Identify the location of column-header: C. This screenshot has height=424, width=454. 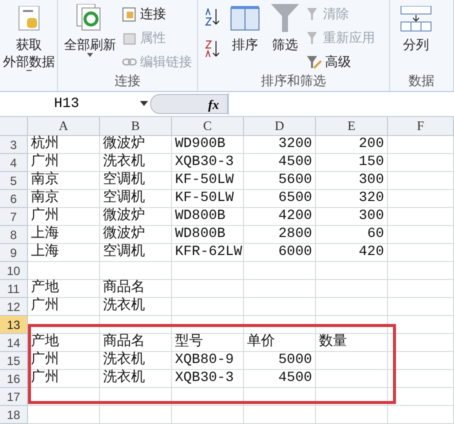
(208, 126).